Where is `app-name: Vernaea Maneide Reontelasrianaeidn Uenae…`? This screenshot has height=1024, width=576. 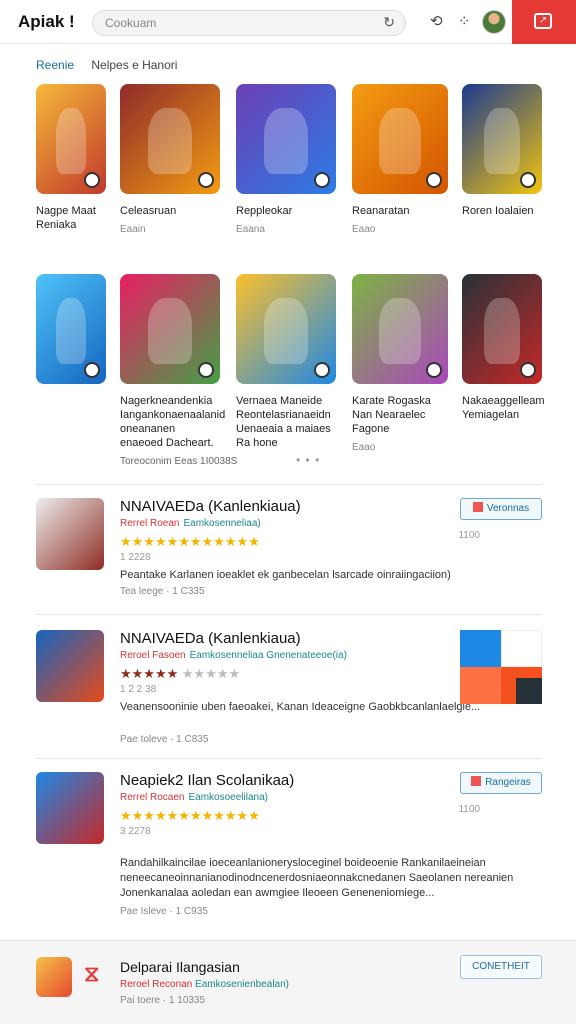 app-name: Vernaea Maneide Reontelasrianaeidn Uenae… is located at coordinates (286, 422).